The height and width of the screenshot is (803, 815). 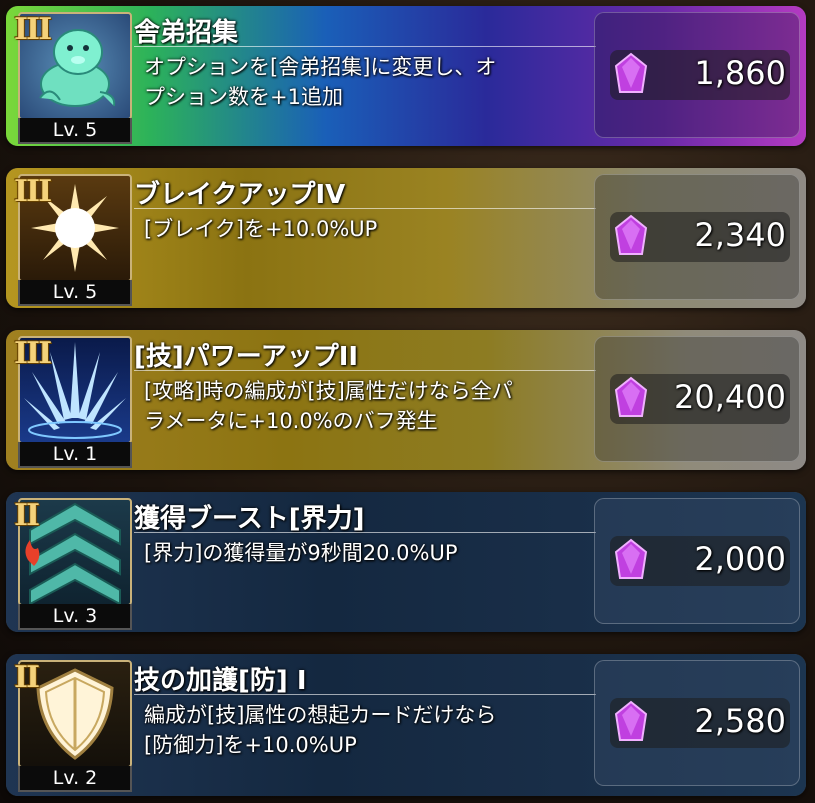 What do you see at coordinates (740, 235) in the screenshot?
I see `cost-value: 2,340` at bounding box center [740, 235].